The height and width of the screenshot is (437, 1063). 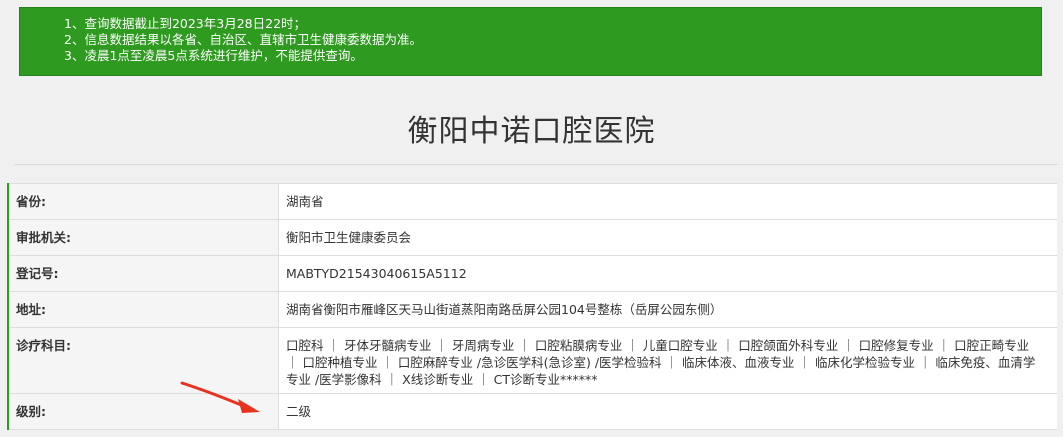 What do you see at coordinates (185, 23) in the screenshot?
I see `notice-line-1: 1、查询数据截止到2023年3月28日22时；` at bounding box center [185, 23].